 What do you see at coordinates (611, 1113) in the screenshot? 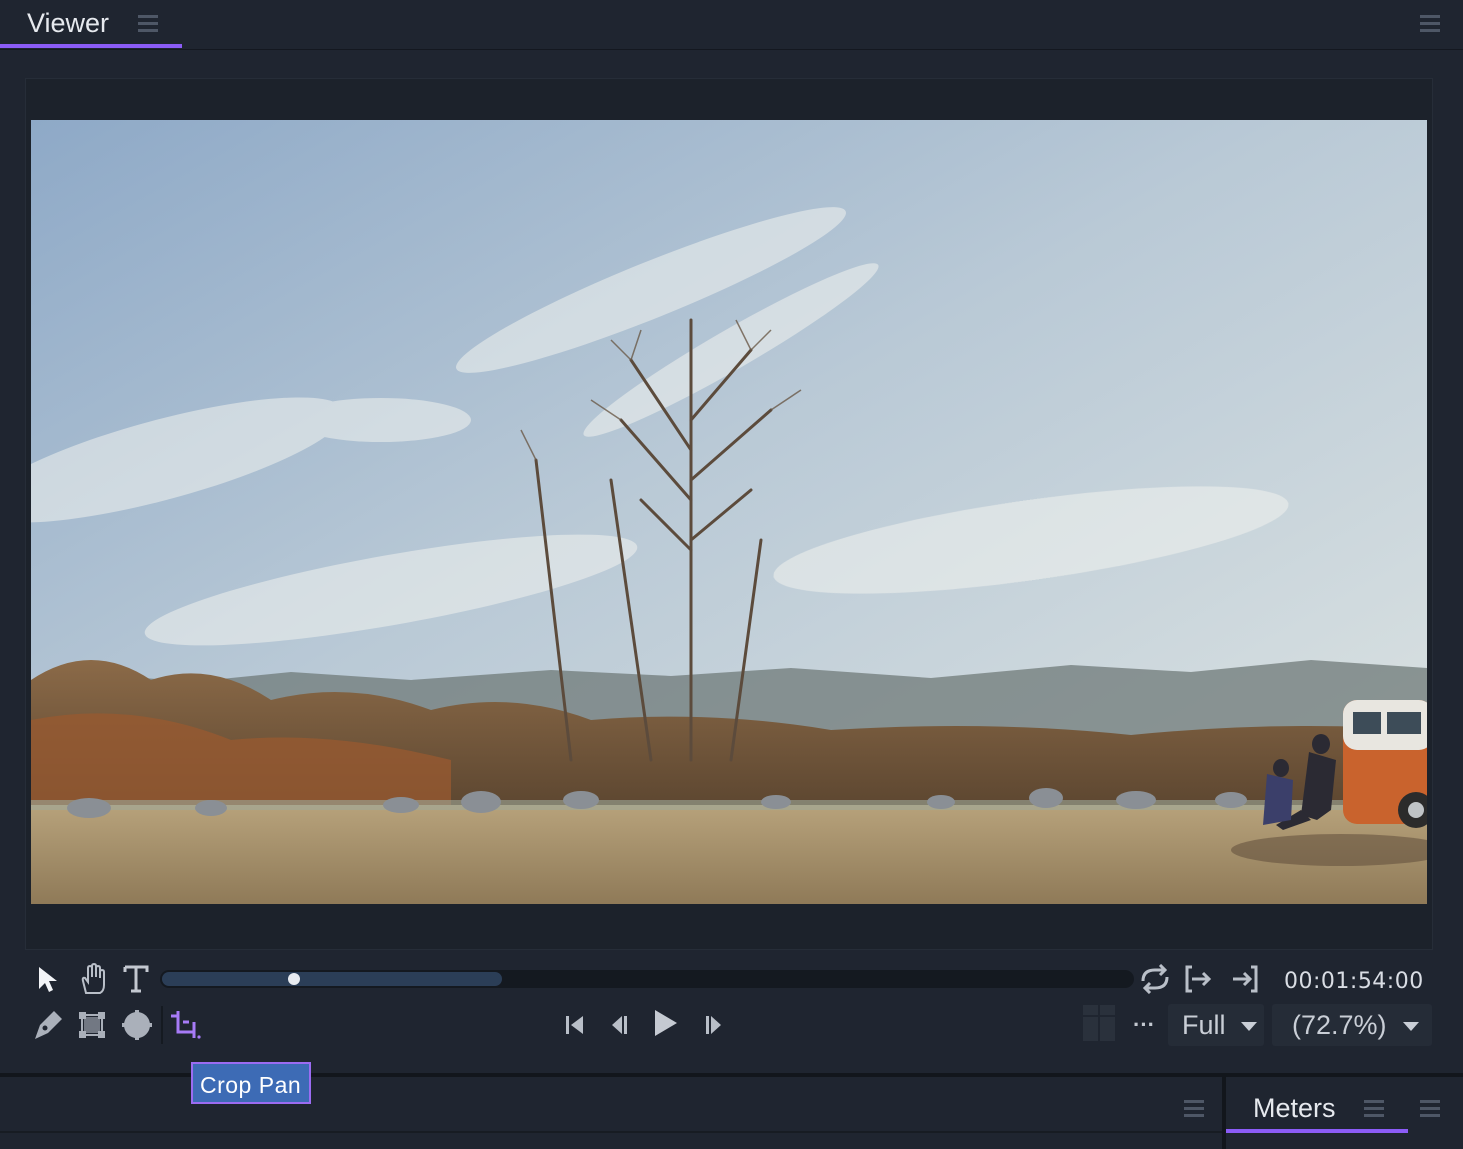
I see `bottom-left-panel` at bounding box center [611, 1113].